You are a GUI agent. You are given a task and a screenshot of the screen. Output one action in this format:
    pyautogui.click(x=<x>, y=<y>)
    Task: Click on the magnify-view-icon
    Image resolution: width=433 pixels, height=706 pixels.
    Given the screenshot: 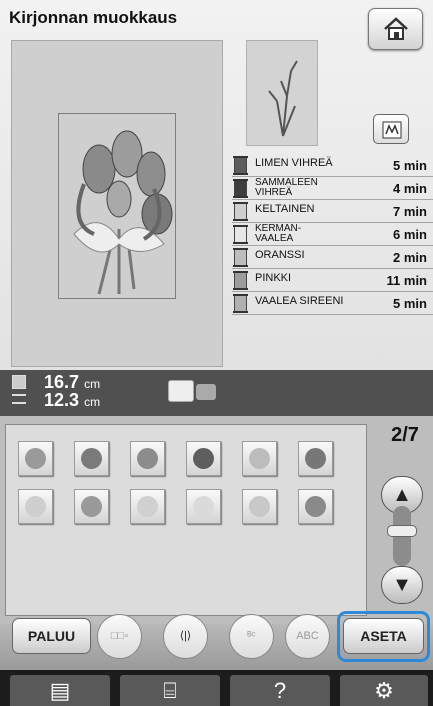 What is the action you would take?
    pyautogui.click(x=392, y=130)
    